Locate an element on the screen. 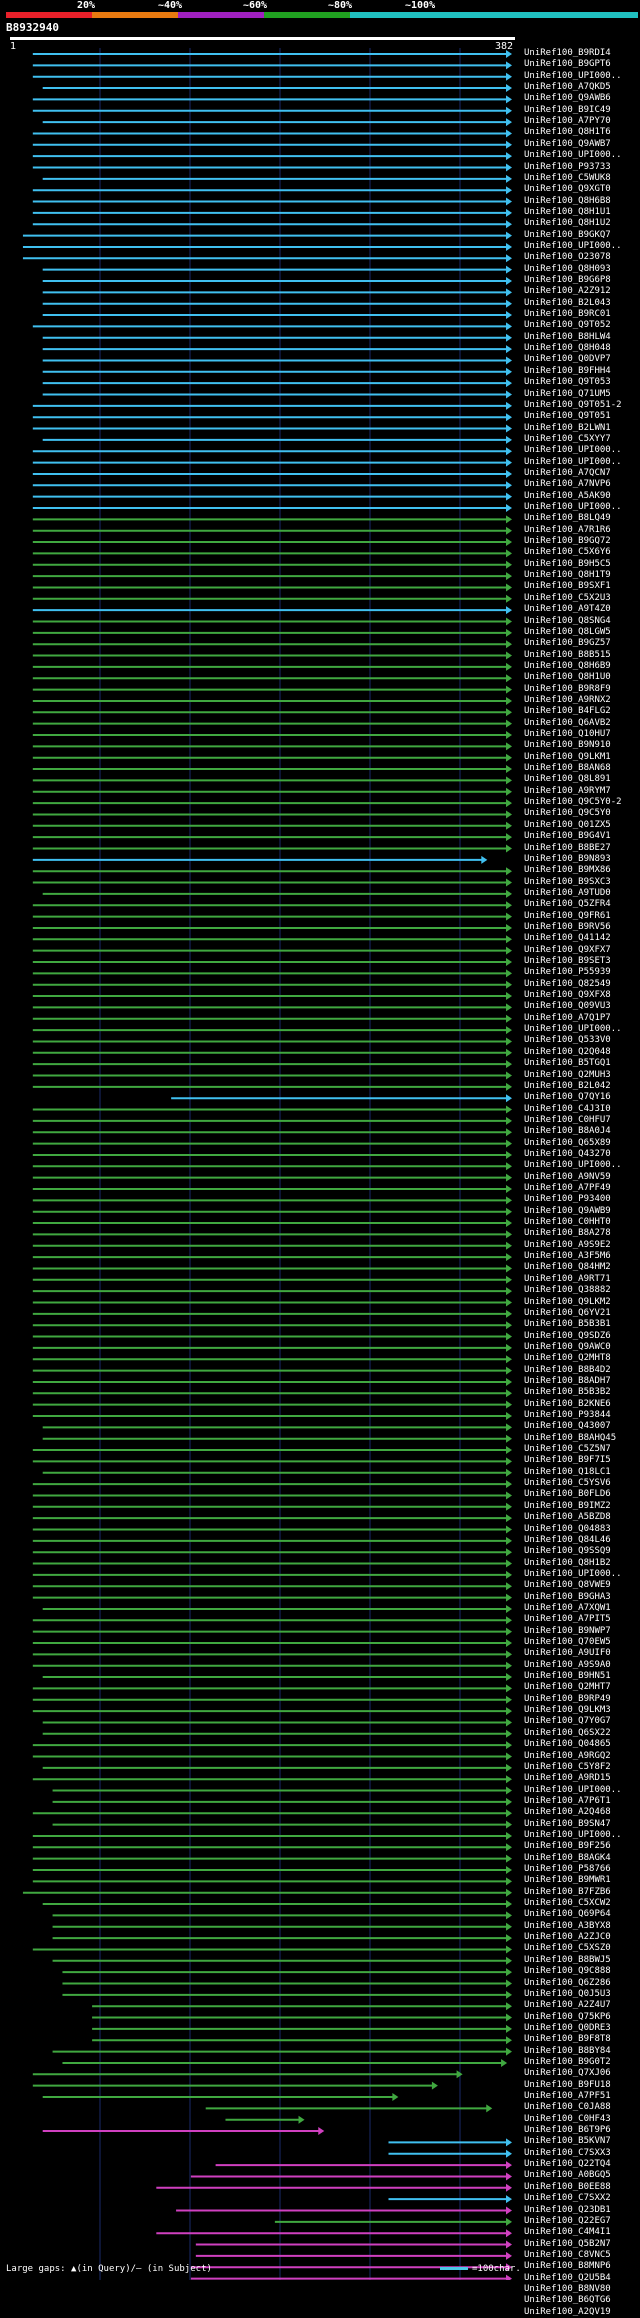 The width and height of the screenshot is (640, 2318). hit-label: UniRef100_B9SXF1 is located at coordinates (567, 586).